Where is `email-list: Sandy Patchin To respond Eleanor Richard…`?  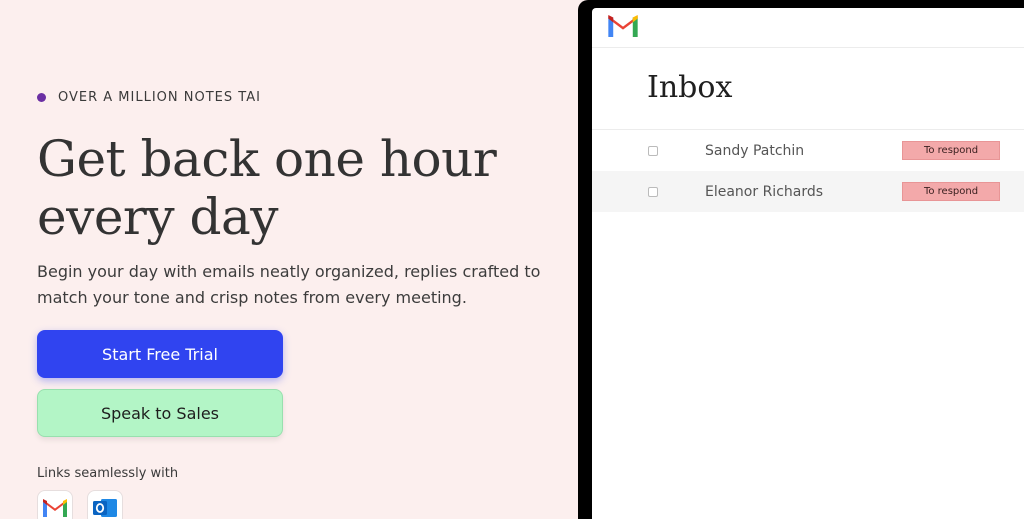 email-list: Sandy Patchin To respond Eleanor Richard… is located at coordinates (808, 170).